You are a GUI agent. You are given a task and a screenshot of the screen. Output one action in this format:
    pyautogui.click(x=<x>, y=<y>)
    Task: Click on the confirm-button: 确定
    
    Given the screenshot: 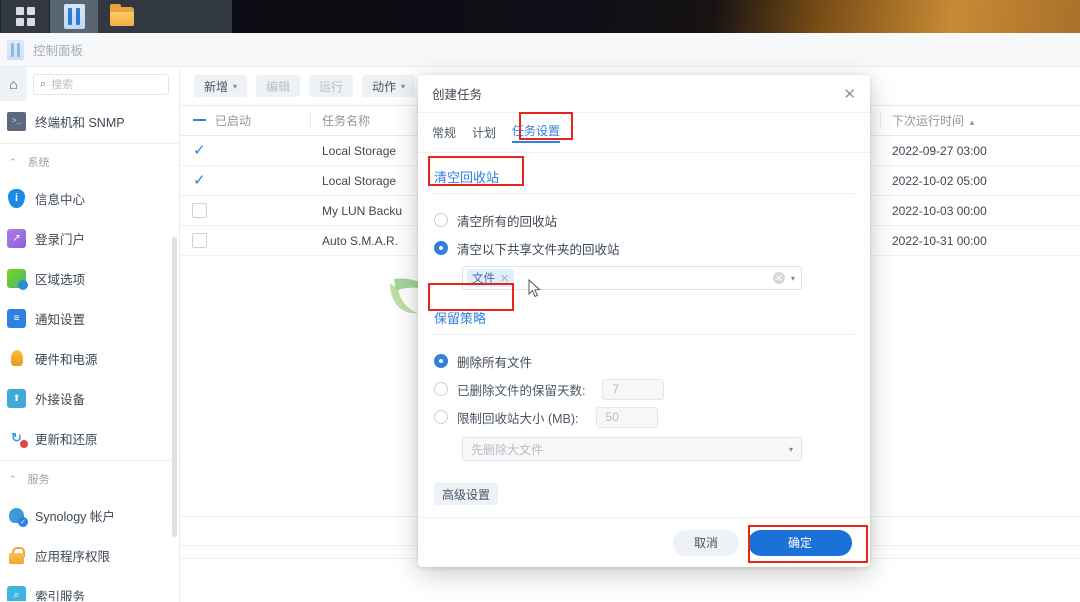 What is the action you would take?
    pyautogui.click(x=800, y=542)
    